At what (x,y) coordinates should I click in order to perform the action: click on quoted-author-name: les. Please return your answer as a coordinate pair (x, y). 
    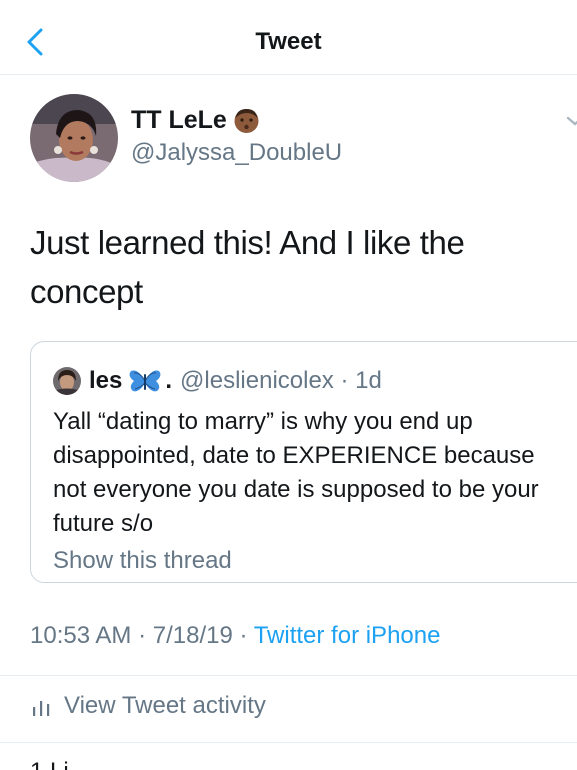
    Looking at the image, I should click on (106, 380).